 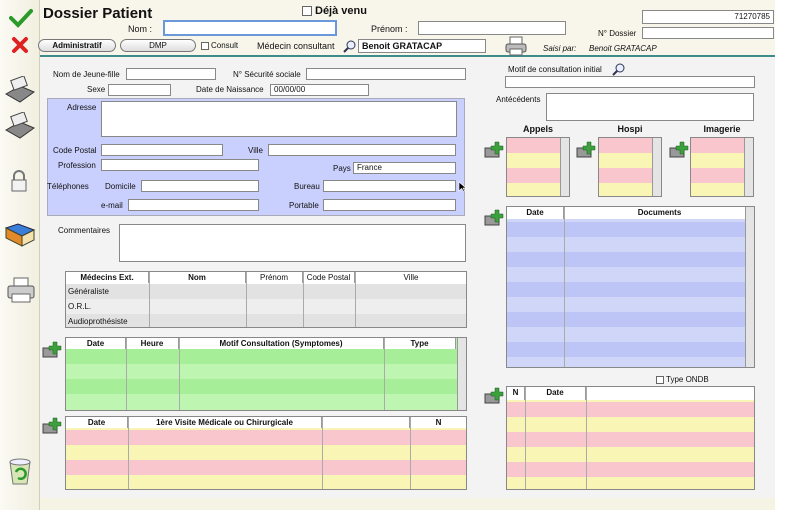 What do you see at coordinates (281, 343) in the screenshot?
I see `col-header: Motif Consultation (Symptomes)` at bounding box center [281, 343].